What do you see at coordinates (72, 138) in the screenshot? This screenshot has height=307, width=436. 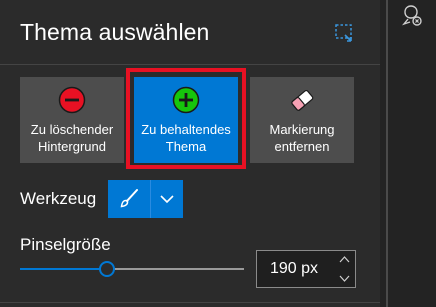 I see `tile-label: Zu löschender Hintergrund` at bounding box center [72, 138].